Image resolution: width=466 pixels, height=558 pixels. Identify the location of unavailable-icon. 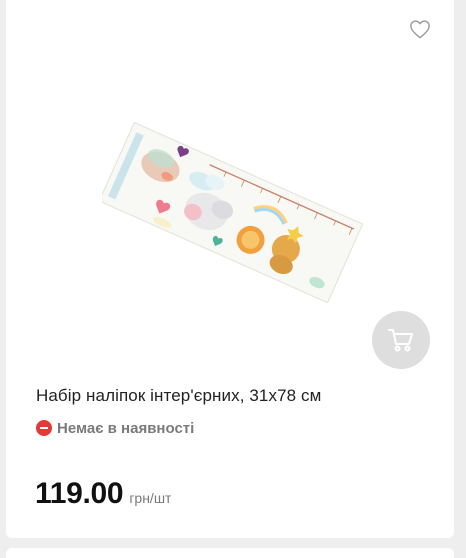
(44, 428).